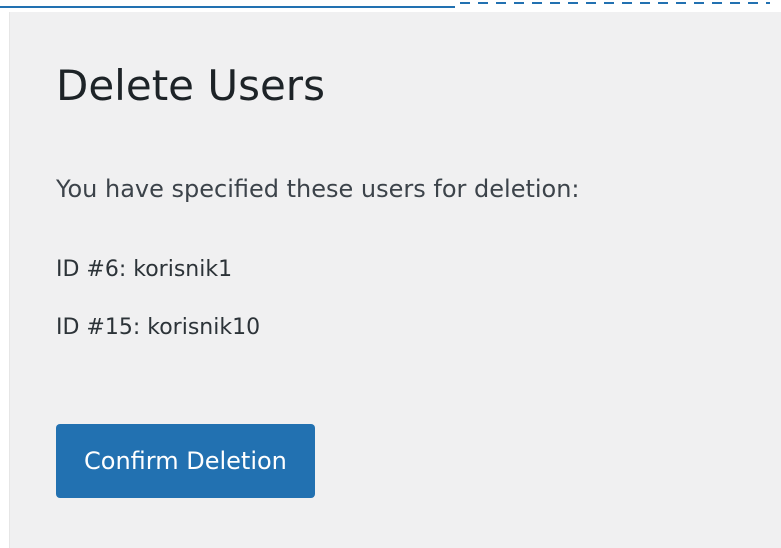 The width and height of the screenshot is (781, 548). What do you see at coordinates (185, 461) in the screenshot?
I see `confirm-deletion-button: Confirm Deletion` at bounding box center [185, 461].